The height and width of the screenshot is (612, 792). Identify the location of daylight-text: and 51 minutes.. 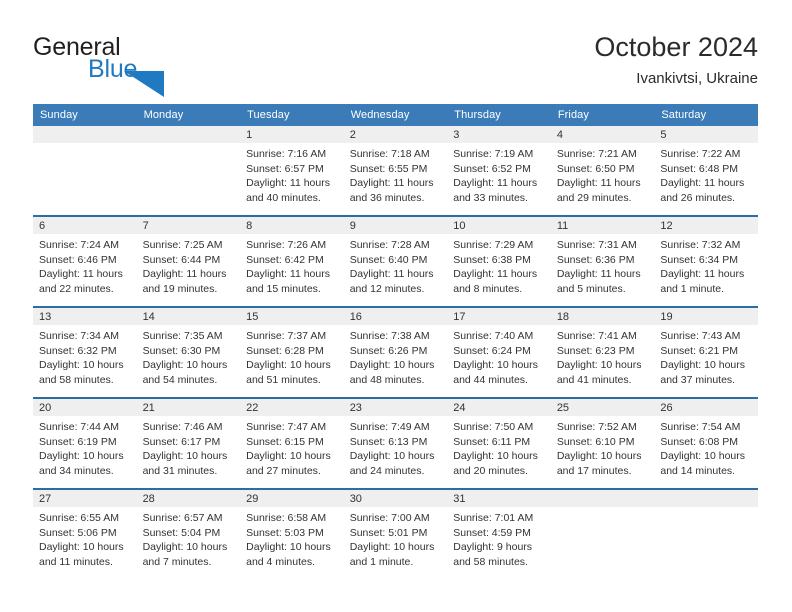
(283, 379).